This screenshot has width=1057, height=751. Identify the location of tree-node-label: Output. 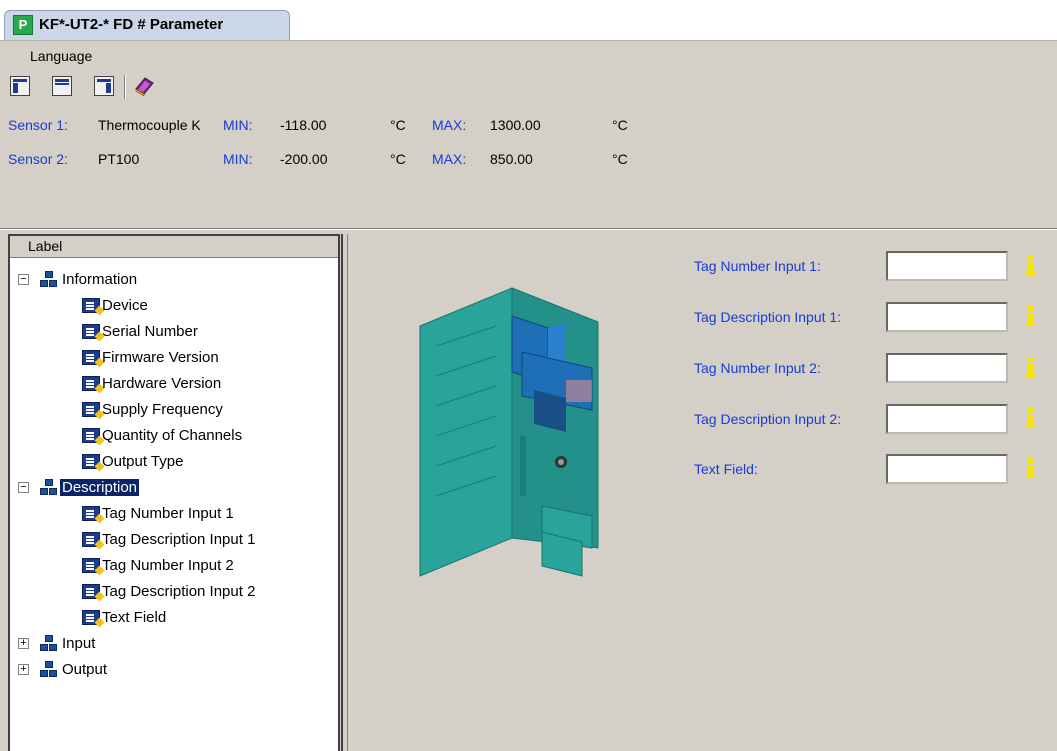
(85, 669).